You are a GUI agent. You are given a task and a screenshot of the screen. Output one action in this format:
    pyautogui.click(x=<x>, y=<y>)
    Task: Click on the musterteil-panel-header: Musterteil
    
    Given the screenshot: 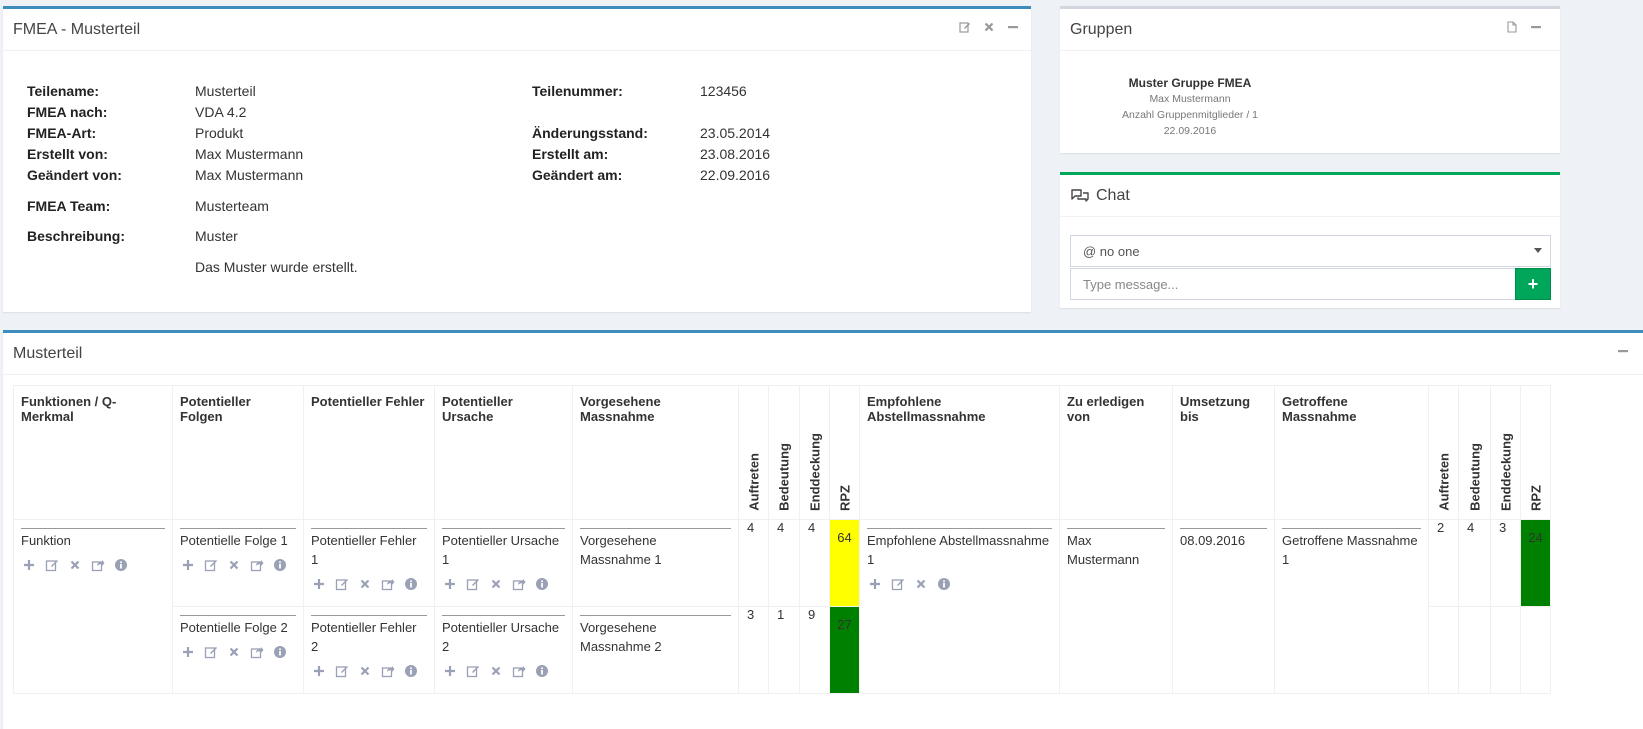 What is the action you would take?
    pyautogui.click(x=823, y=354)
    